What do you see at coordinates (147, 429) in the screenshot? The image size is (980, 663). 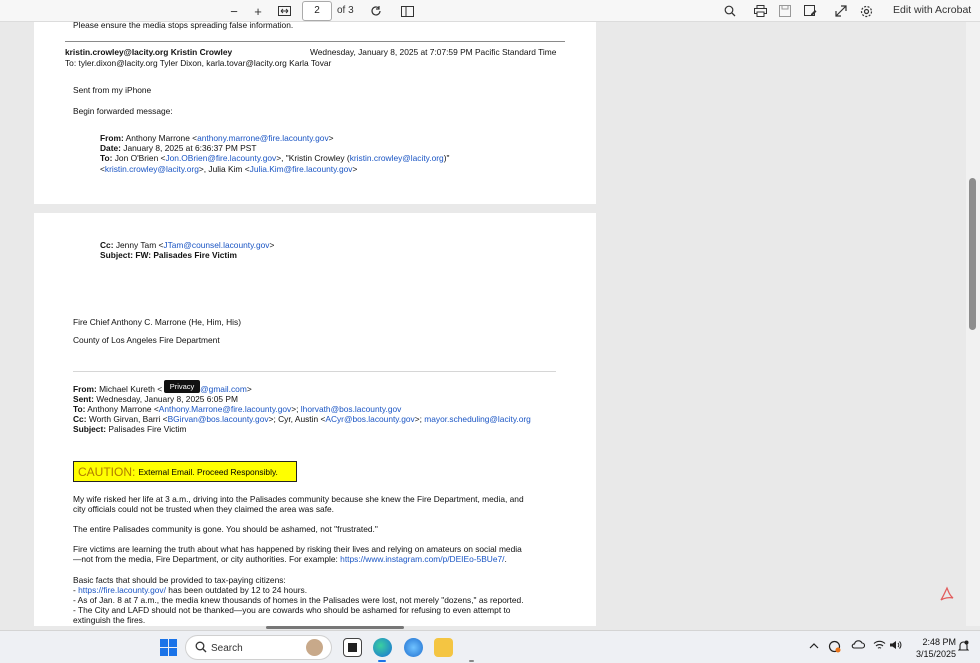 I see `field-text: Palisades Fire Victim` at bounding box center [147, 429].